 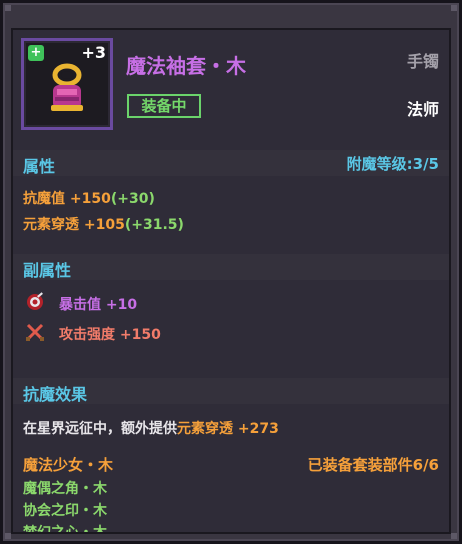 I want to click on bracer-icon, so click(x=67, y=87).